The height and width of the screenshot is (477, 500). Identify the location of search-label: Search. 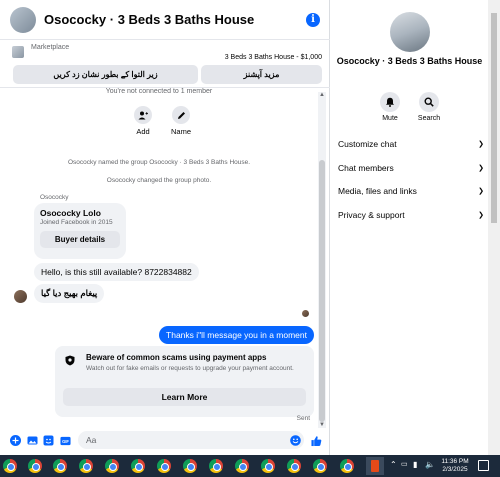
(429, 118).